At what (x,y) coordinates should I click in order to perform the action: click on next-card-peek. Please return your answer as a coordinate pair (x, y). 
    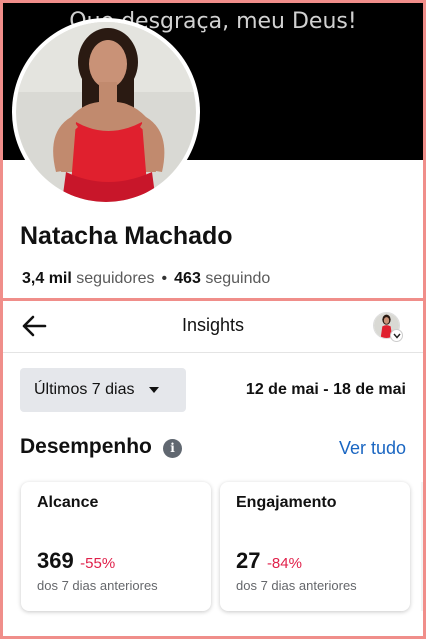
    Looking at the image, I should click on (422, 546).